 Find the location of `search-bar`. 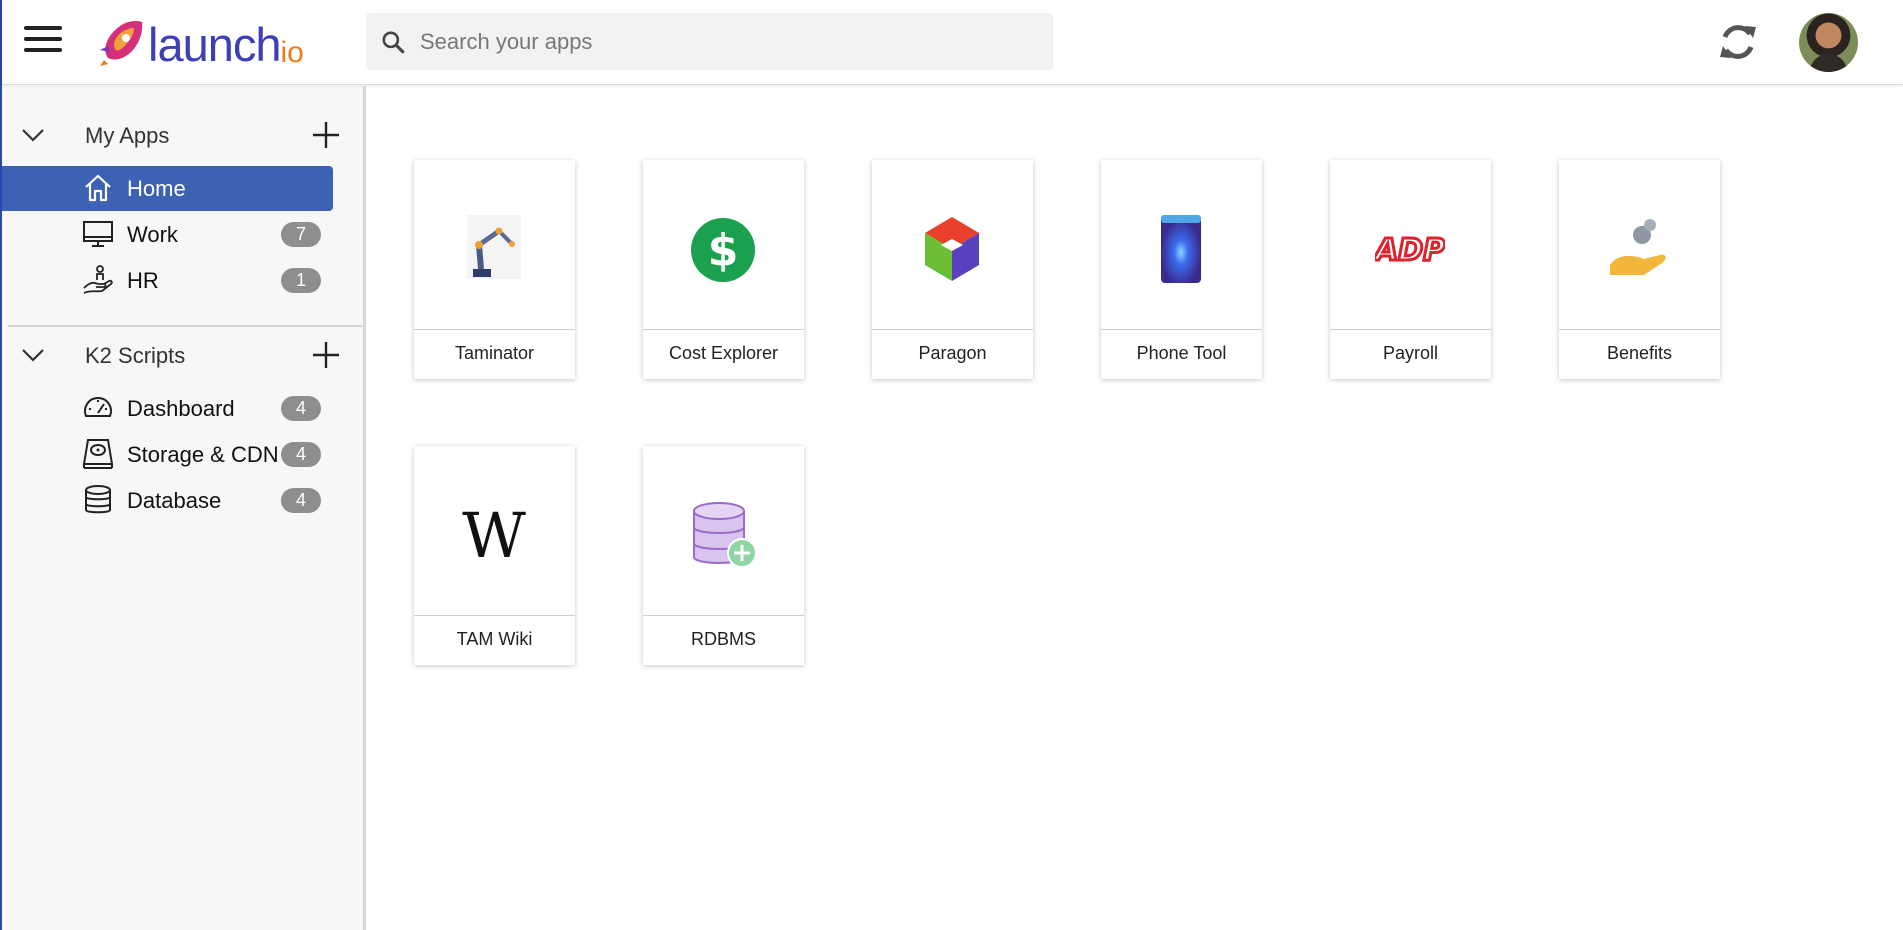

search-bar is located at coordinates (709, 41).